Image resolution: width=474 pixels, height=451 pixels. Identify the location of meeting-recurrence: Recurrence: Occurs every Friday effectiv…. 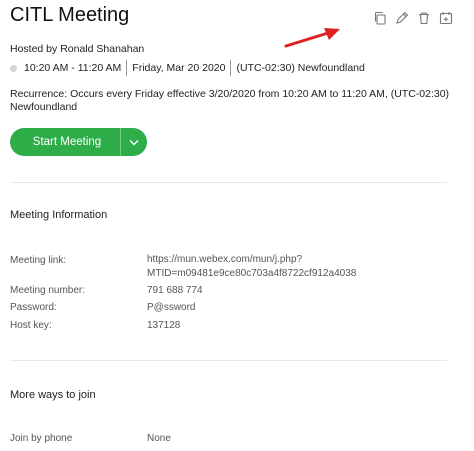
(230, 100).